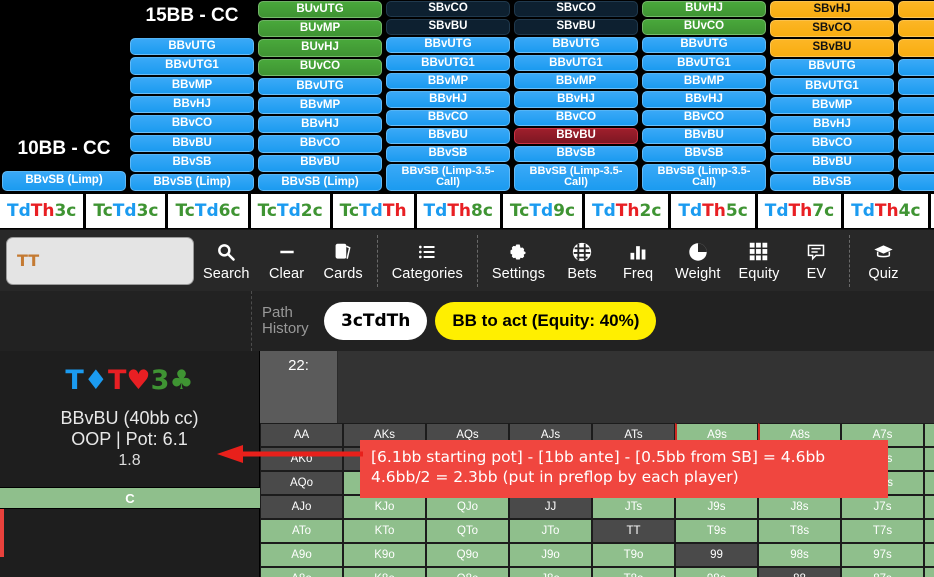 Image resolution: width=934 pixels, height=577 pixels. Describe the element at coordinates (799, 531) in the screenshot. I see `matrix-cell: T8s` at that location.